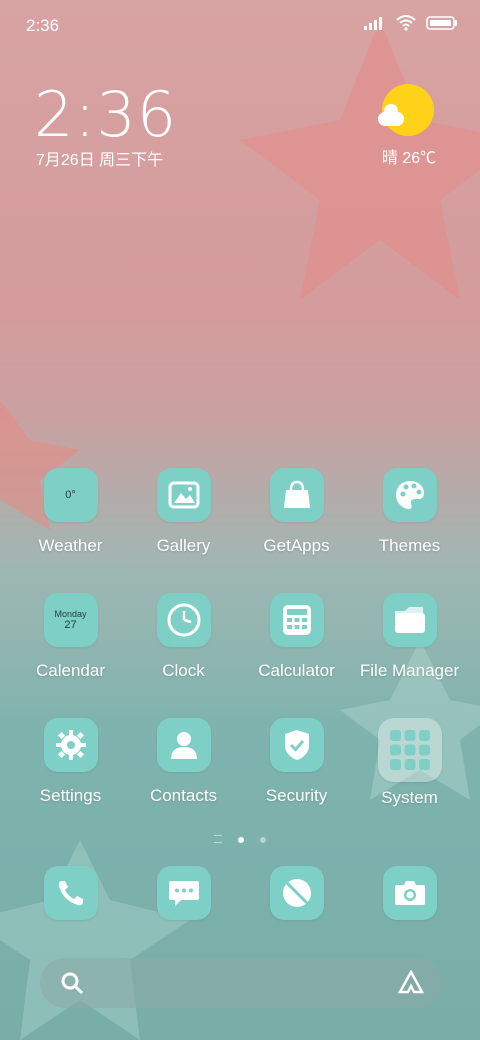 The image size is (480, 1040). I want to click on message-icon, so click(183, 893).